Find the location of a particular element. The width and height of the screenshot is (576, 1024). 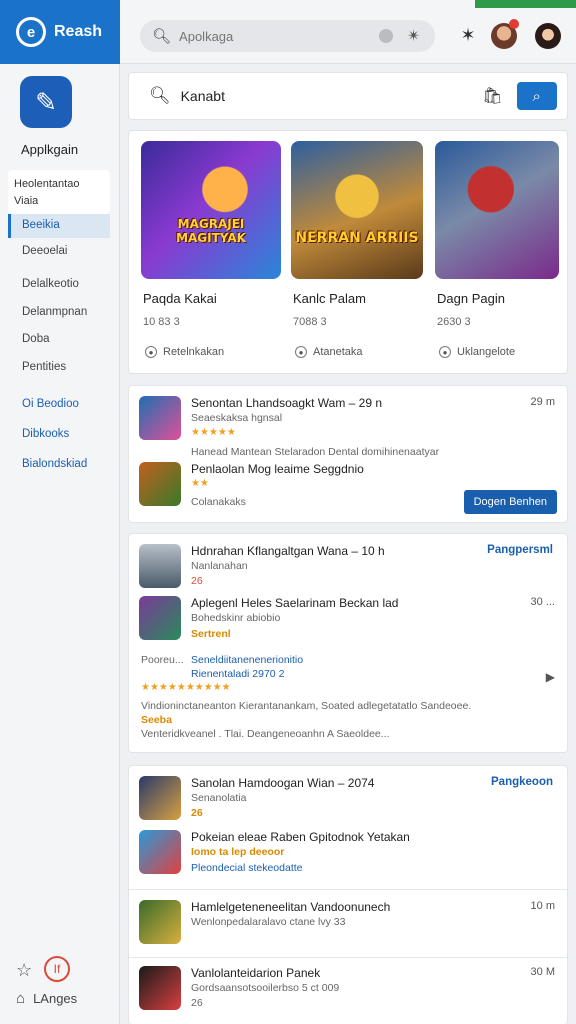

featured-tag: ● Atanetaka is located at coordinates (361, 352).